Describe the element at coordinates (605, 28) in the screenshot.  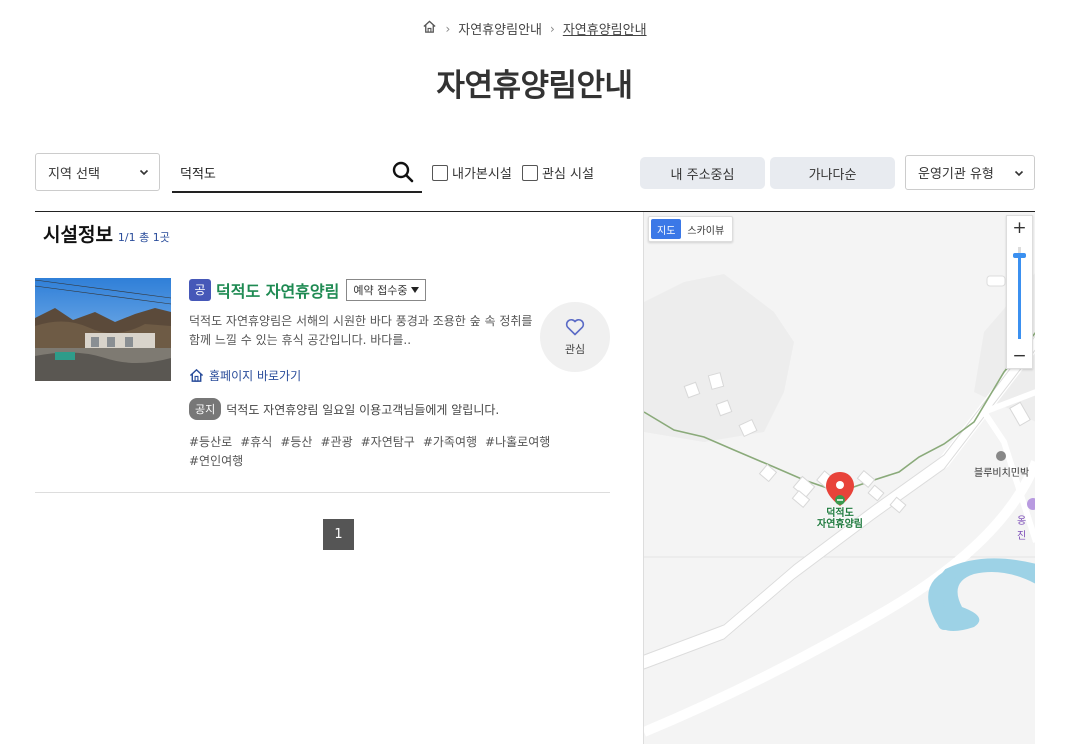
I see `breadcrumb-item-current: 자연휴양림안내` at that location.